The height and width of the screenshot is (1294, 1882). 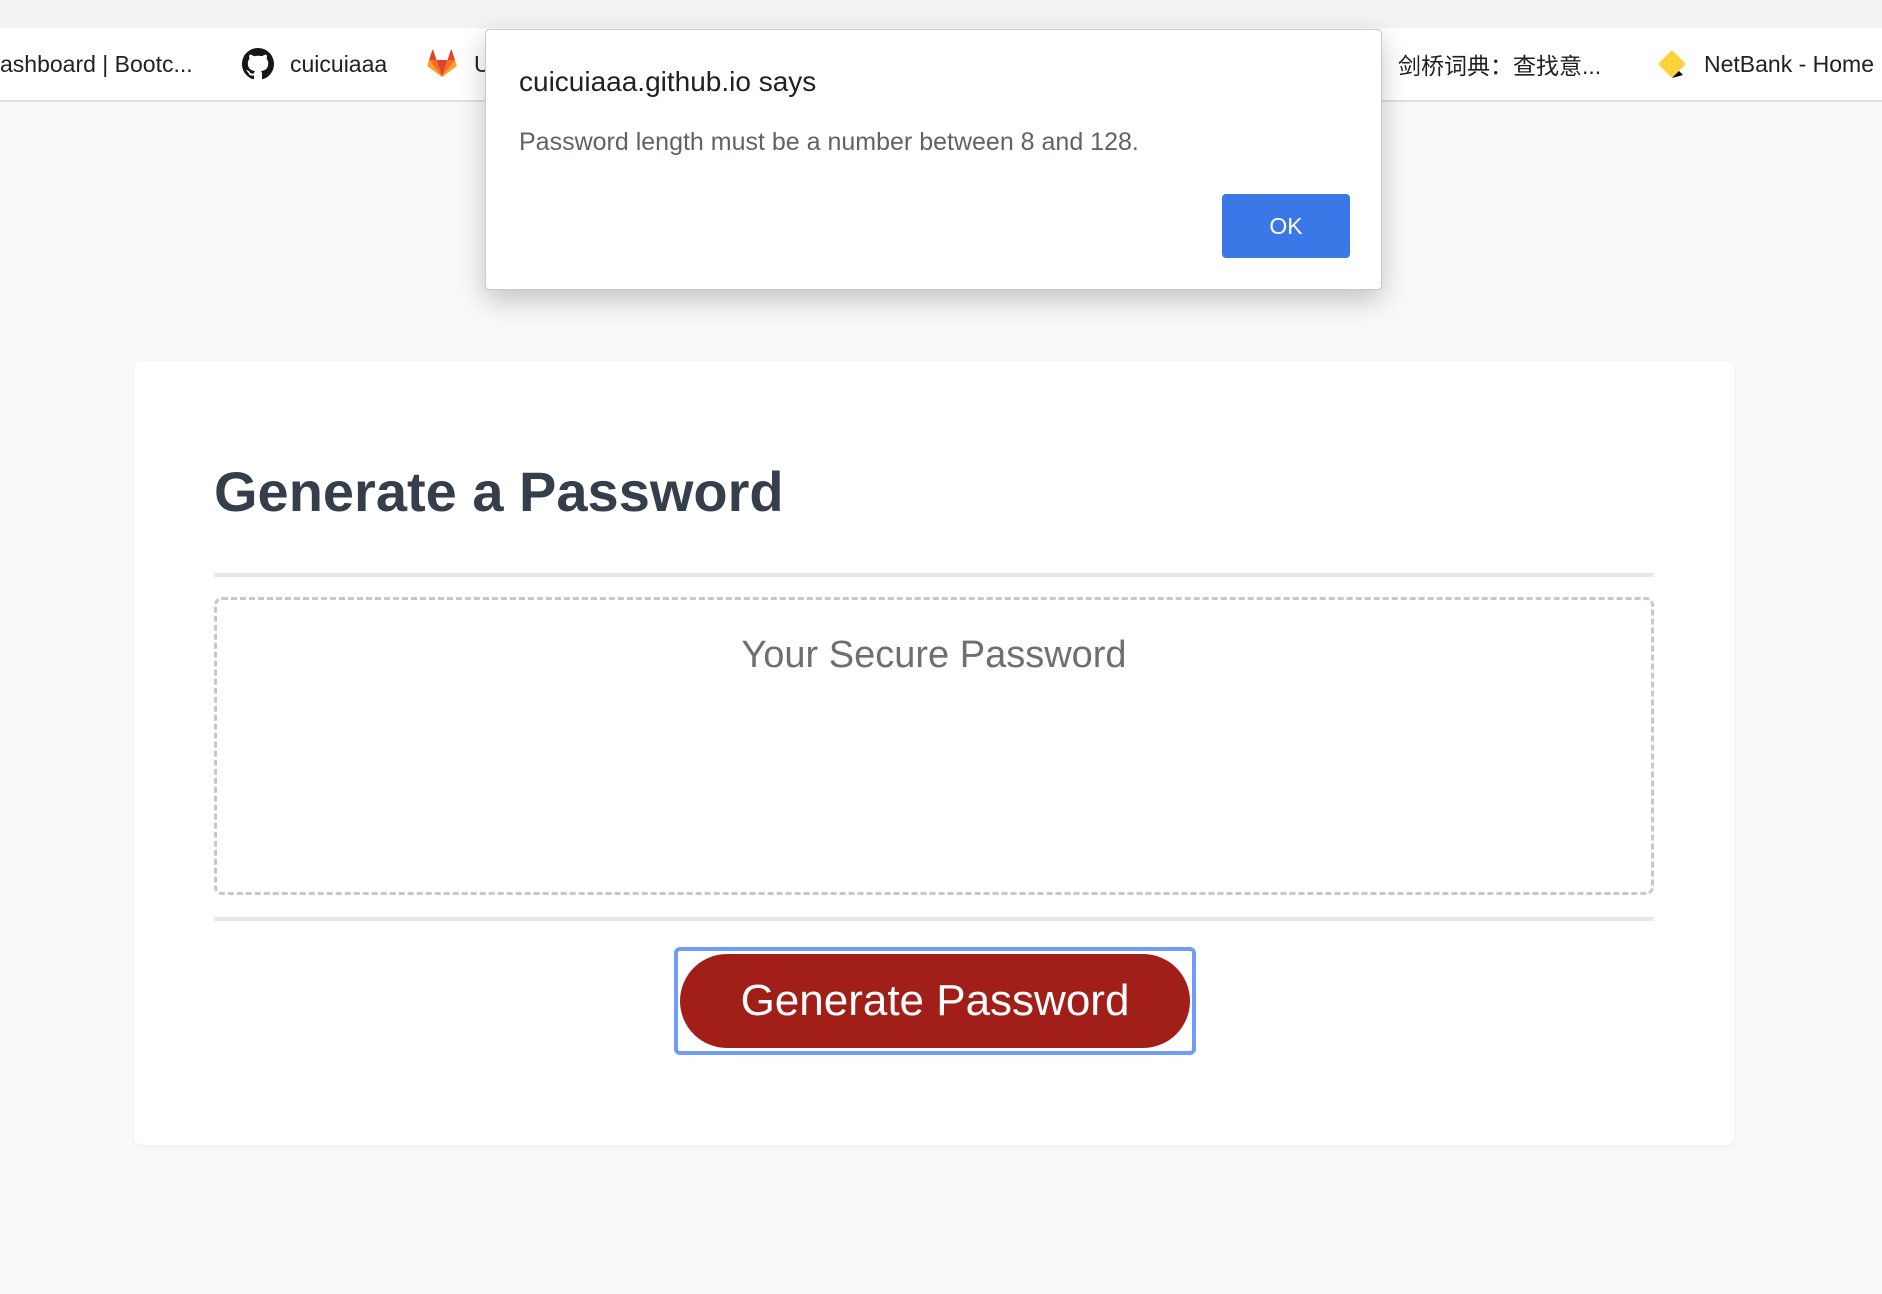 I want to click on bookmark-github: cuicuiaaa, so click(x=314, y=64).